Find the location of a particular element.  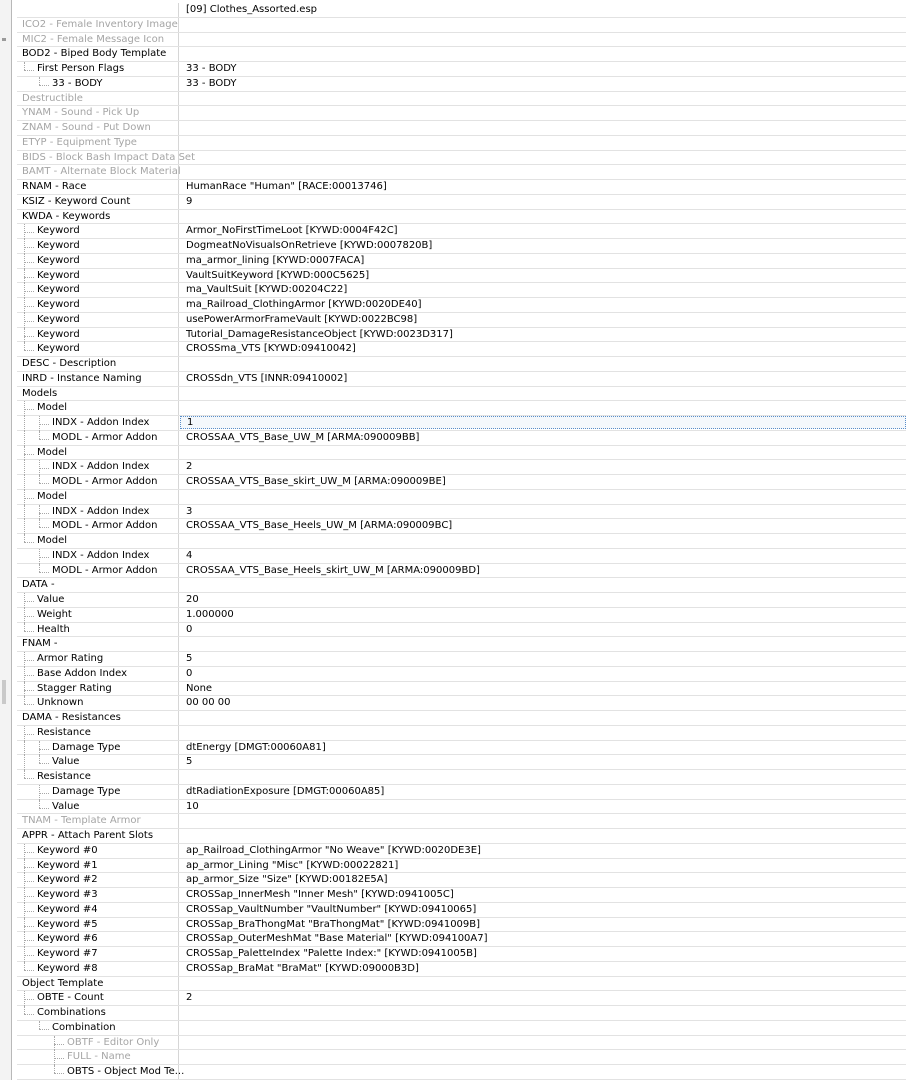

tree-row: Combination is located at coordinates (461, 1028).